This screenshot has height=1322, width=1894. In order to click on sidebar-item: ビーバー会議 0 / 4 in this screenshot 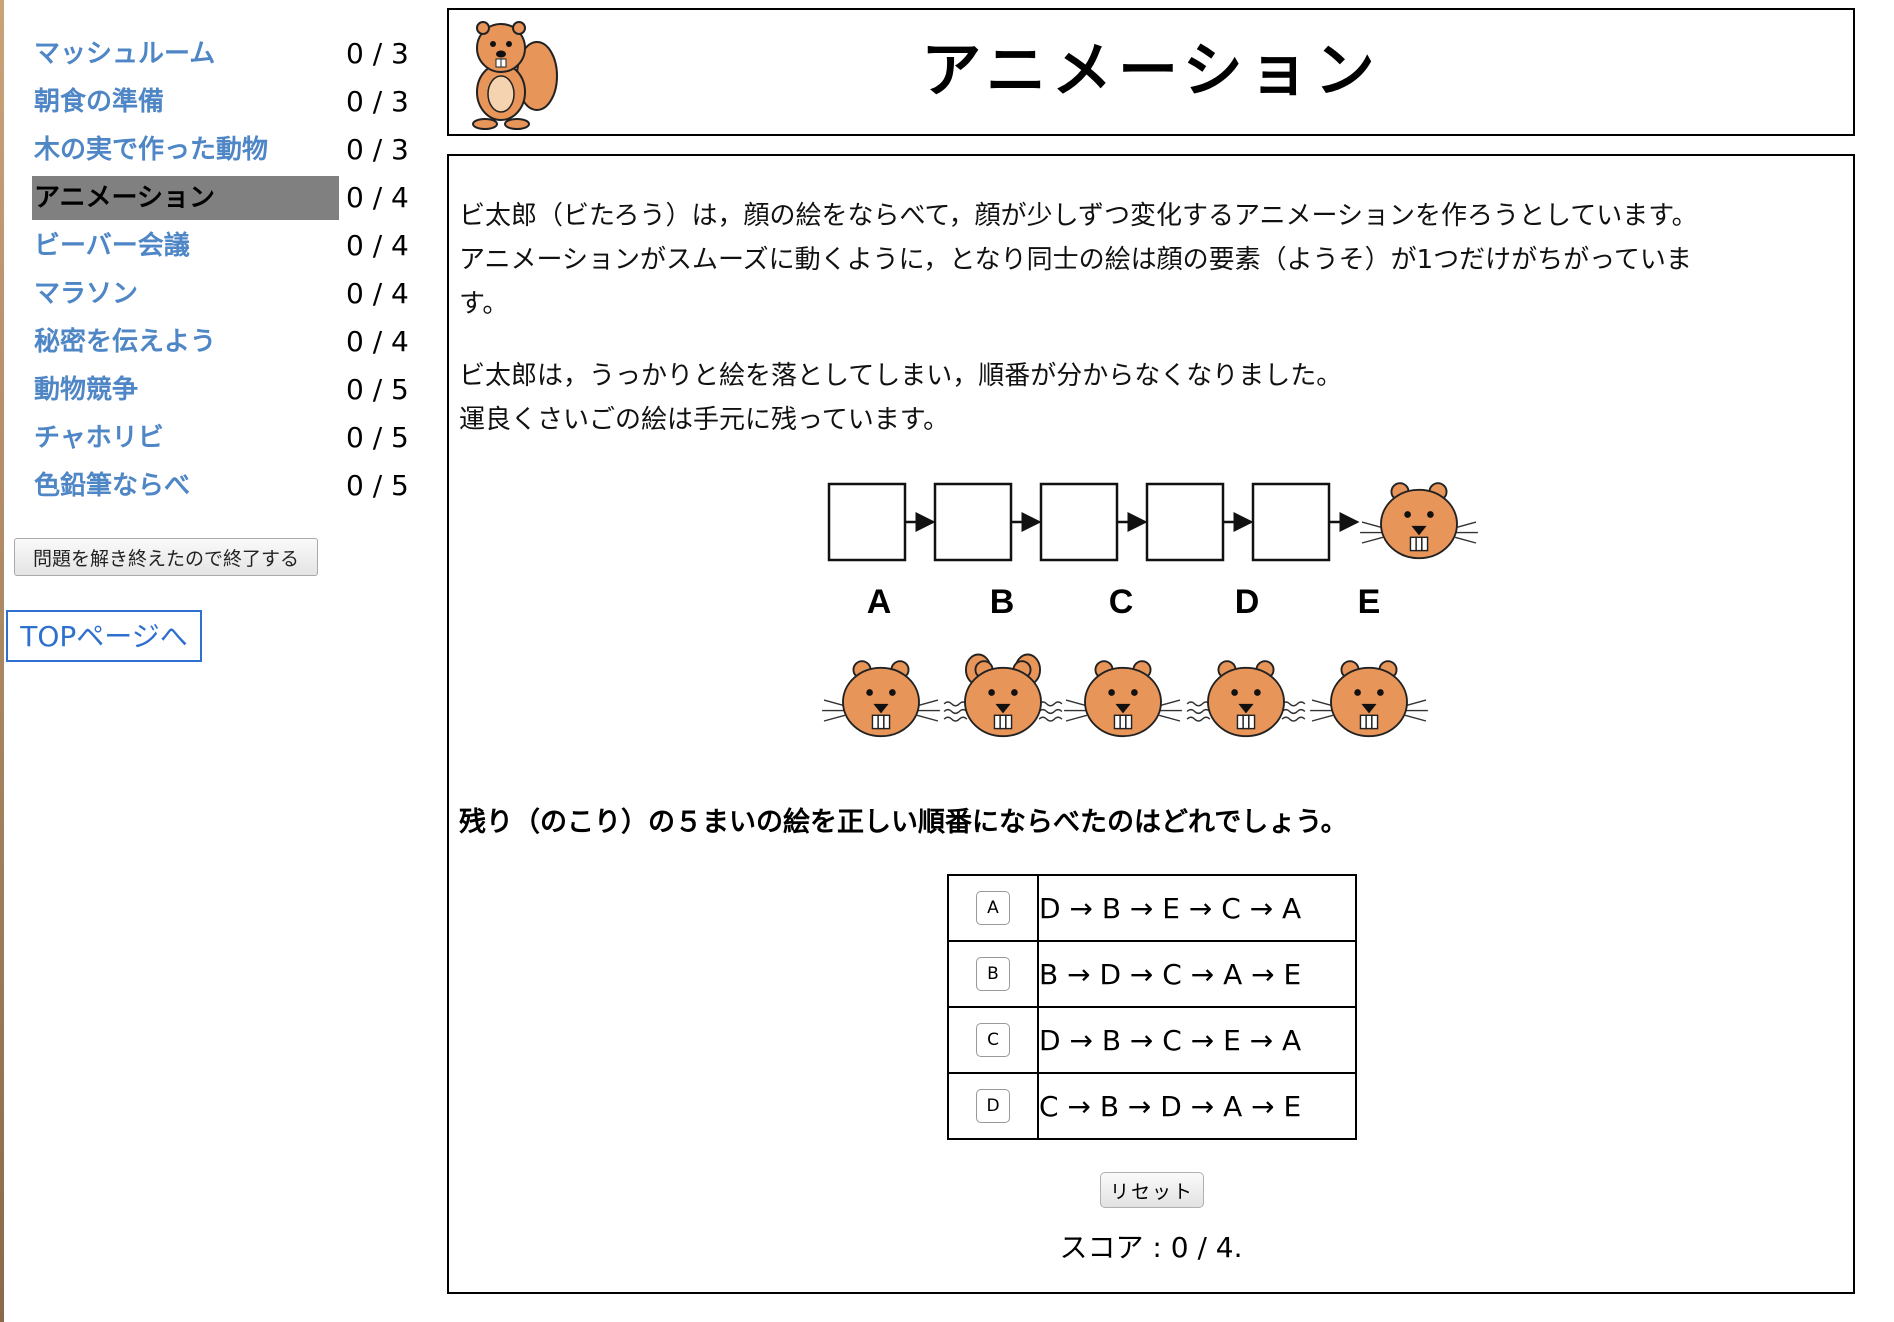, I will do `click(222, 244)`.